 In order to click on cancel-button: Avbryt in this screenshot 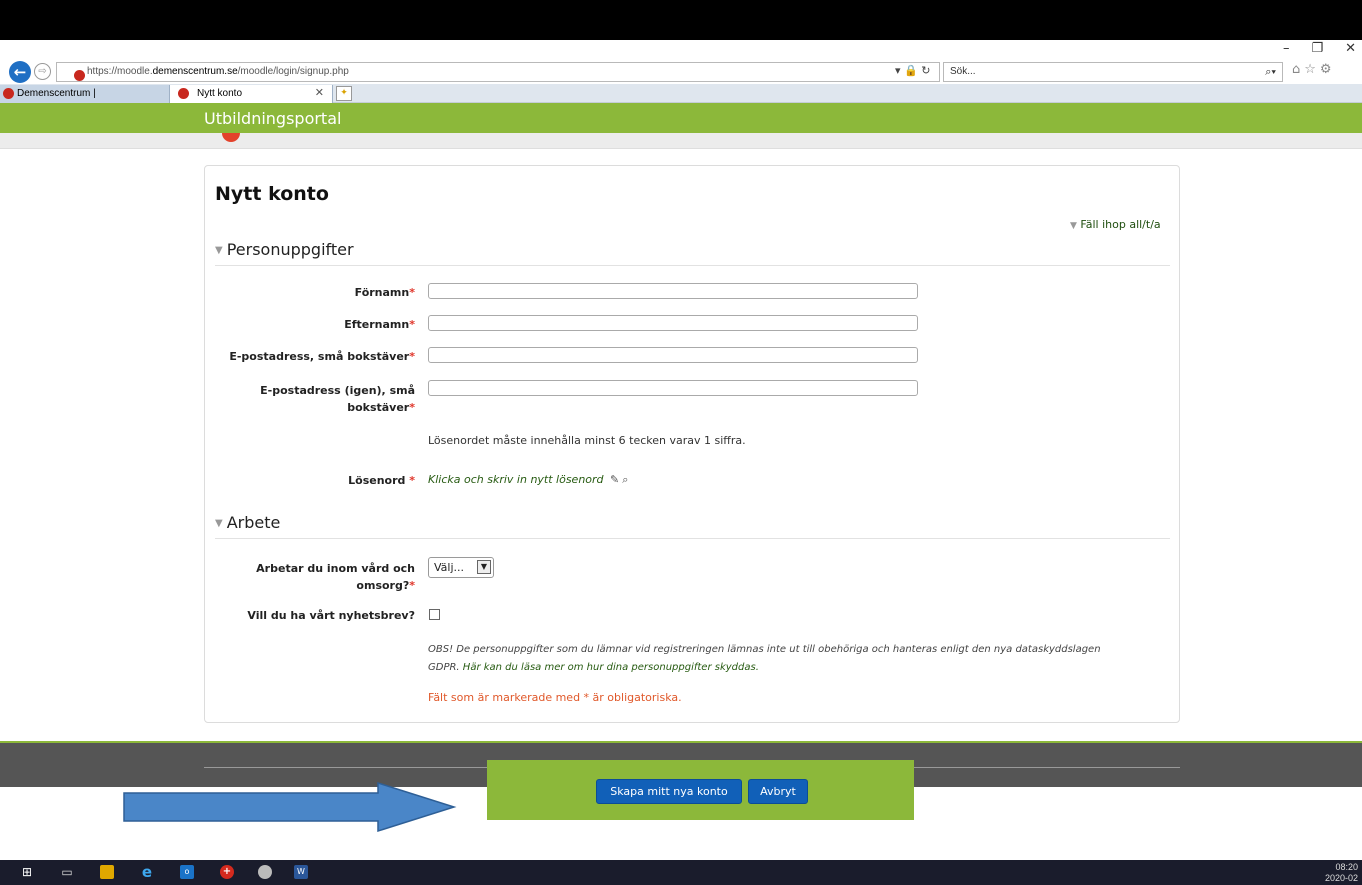, I will do `click(778, 791)`.